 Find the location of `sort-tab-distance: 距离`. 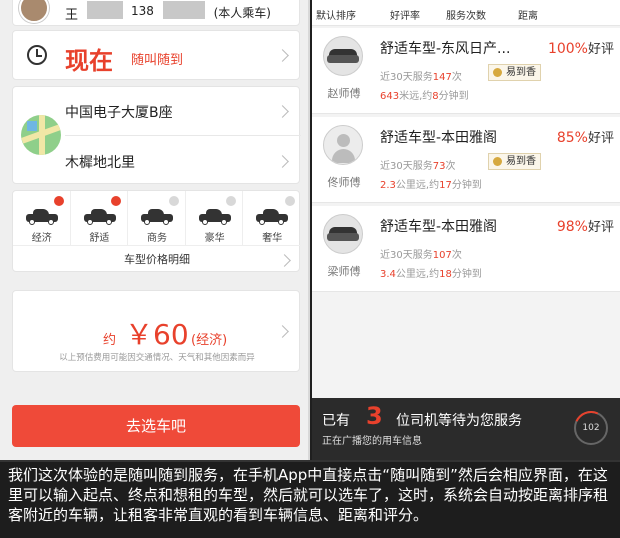

sort-tab-distance: 距离 is located at coordinates (528, 14).